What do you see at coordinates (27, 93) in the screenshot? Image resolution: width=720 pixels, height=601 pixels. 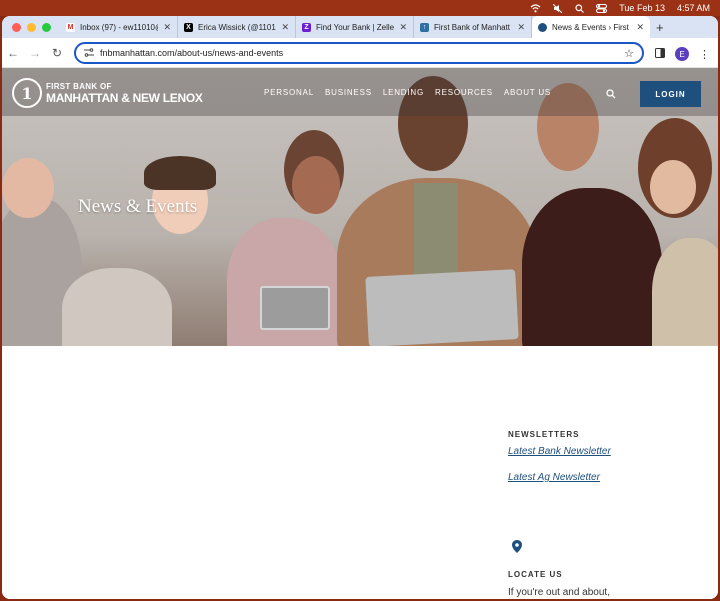 I see `bank-logo-icon: 1` at bounding box center [27, 93].